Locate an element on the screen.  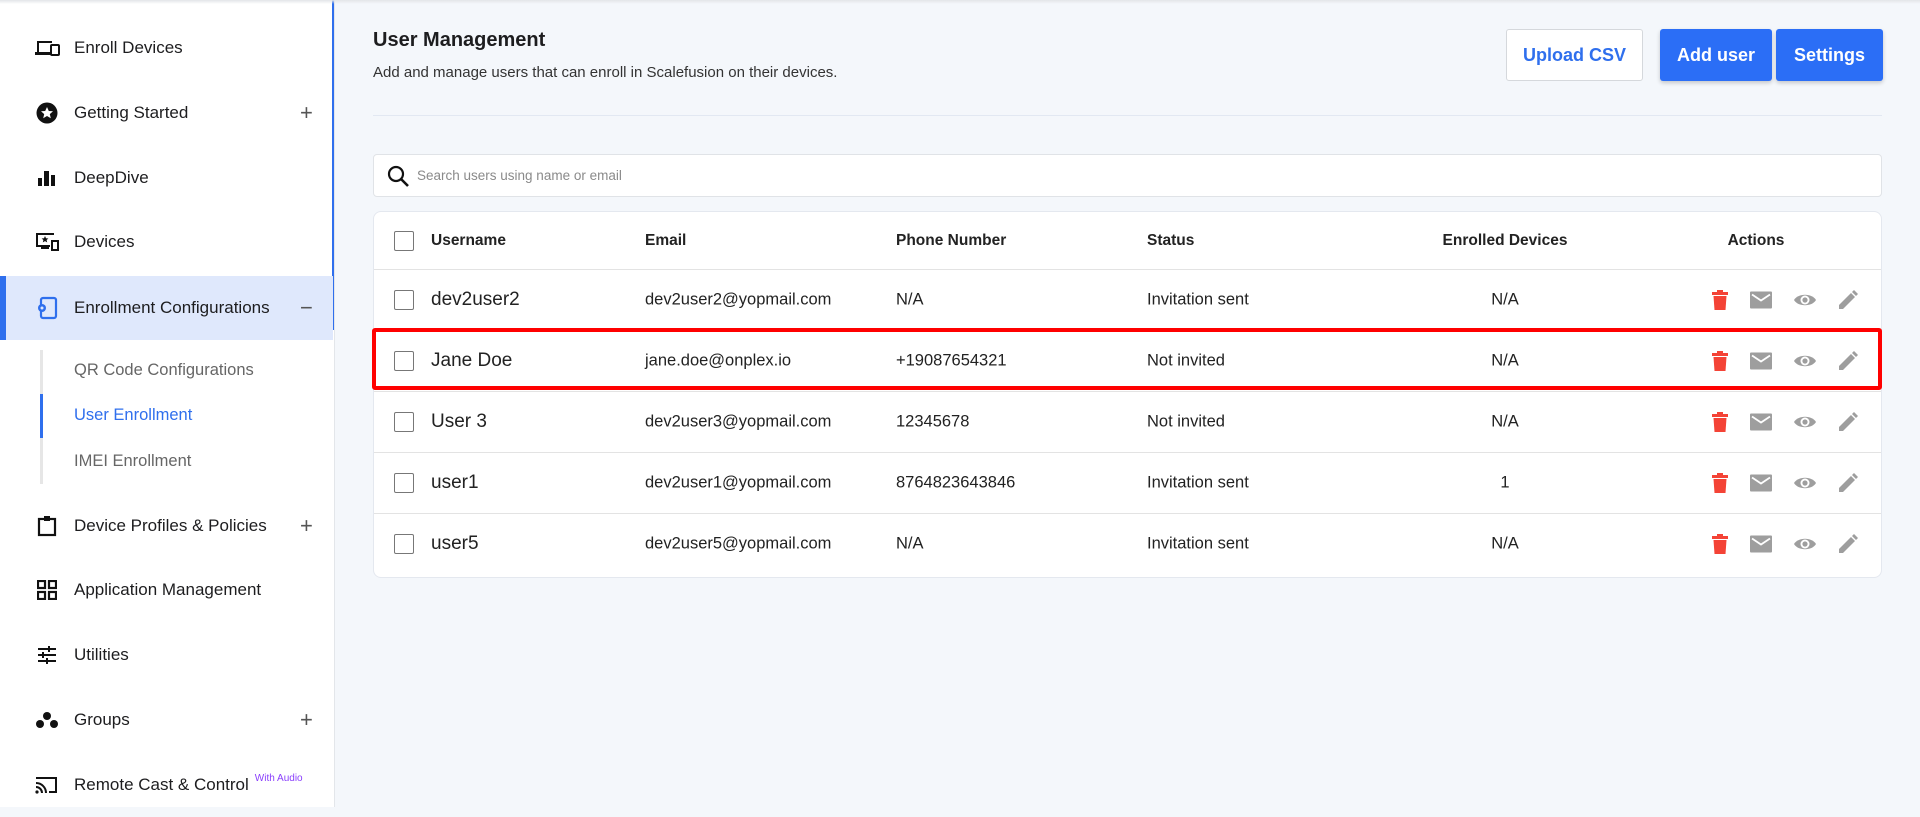
sidebar-item-getting-started: Getting Started + is located at coordinates (166, 113).